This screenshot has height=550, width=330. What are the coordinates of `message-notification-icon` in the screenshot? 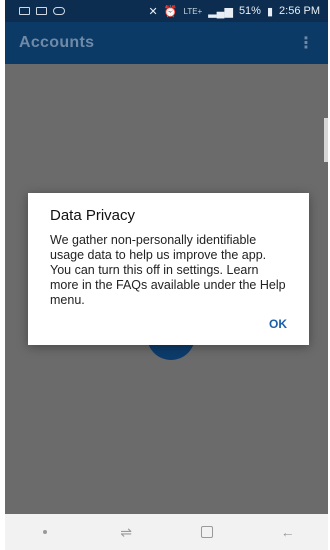 It's located at (41, 11).